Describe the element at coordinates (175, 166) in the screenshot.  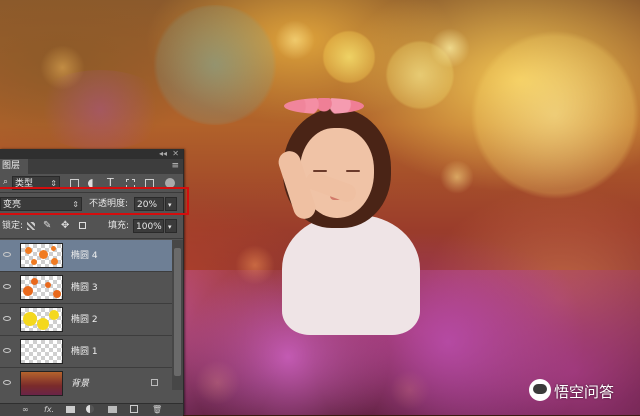
I see `panel-menu-icon: ≡` at that location.